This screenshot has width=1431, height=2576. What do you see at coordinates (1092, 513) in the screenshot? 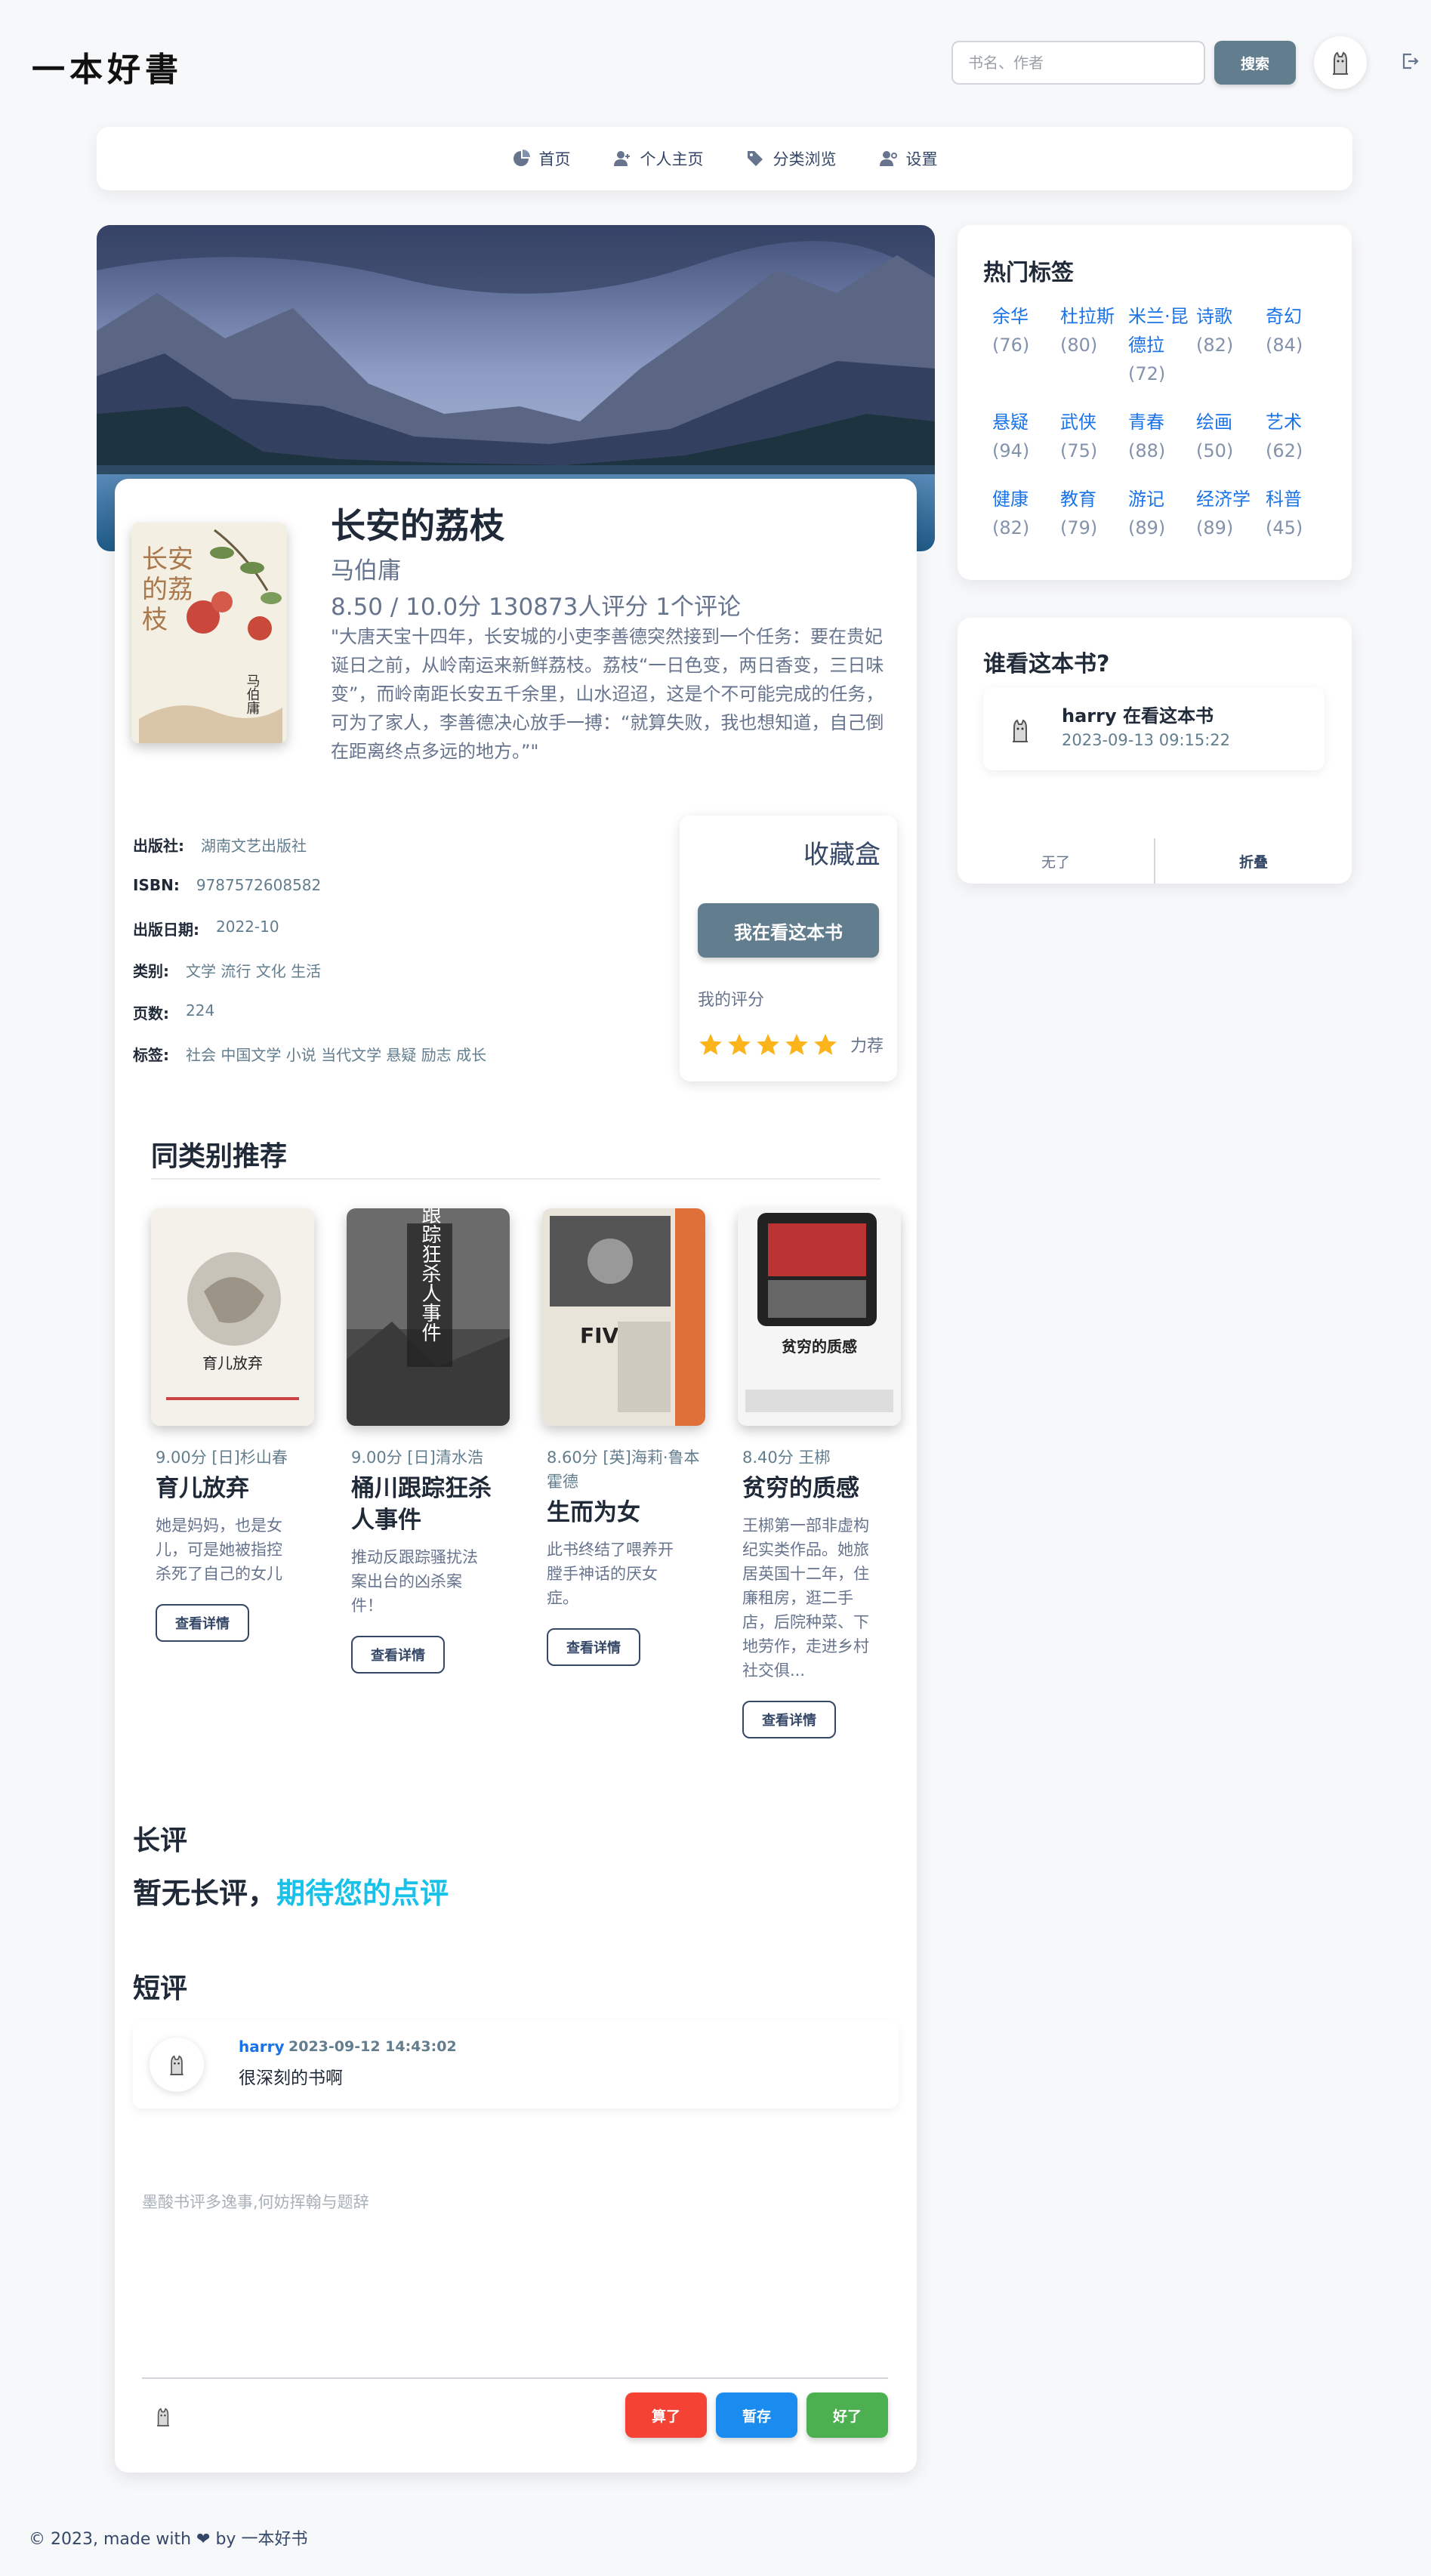
I see `tag-link: 教育 (79)` at bounding box center [1092, 513].